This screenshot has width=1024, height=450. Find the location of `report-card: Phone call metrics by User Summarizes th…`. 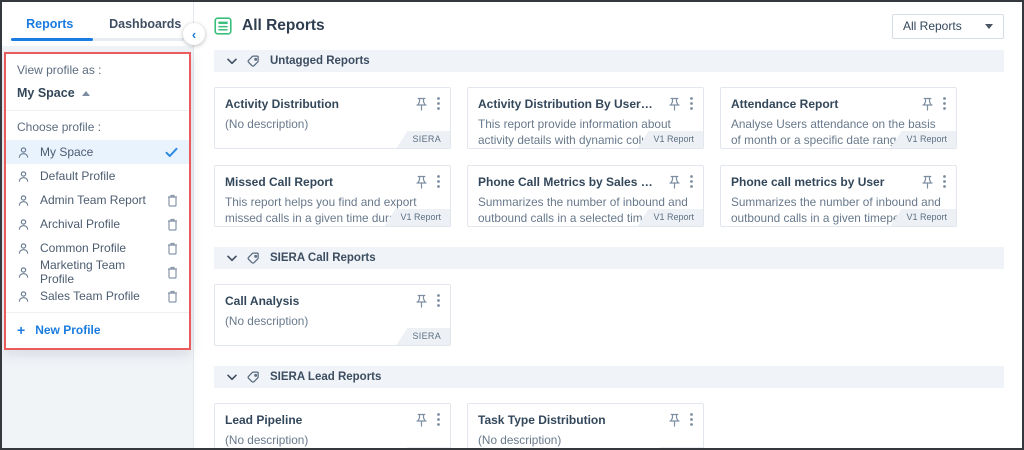

report-card: Phone call metrics by User Summarizes th… is located at coordinates (838, 196).